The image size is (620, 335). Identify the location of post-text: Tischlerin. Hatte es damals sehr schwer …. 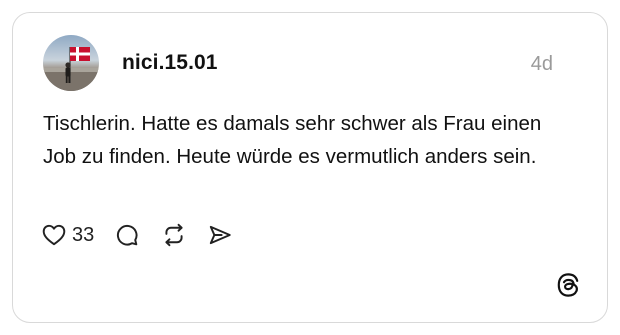
(292, 140).